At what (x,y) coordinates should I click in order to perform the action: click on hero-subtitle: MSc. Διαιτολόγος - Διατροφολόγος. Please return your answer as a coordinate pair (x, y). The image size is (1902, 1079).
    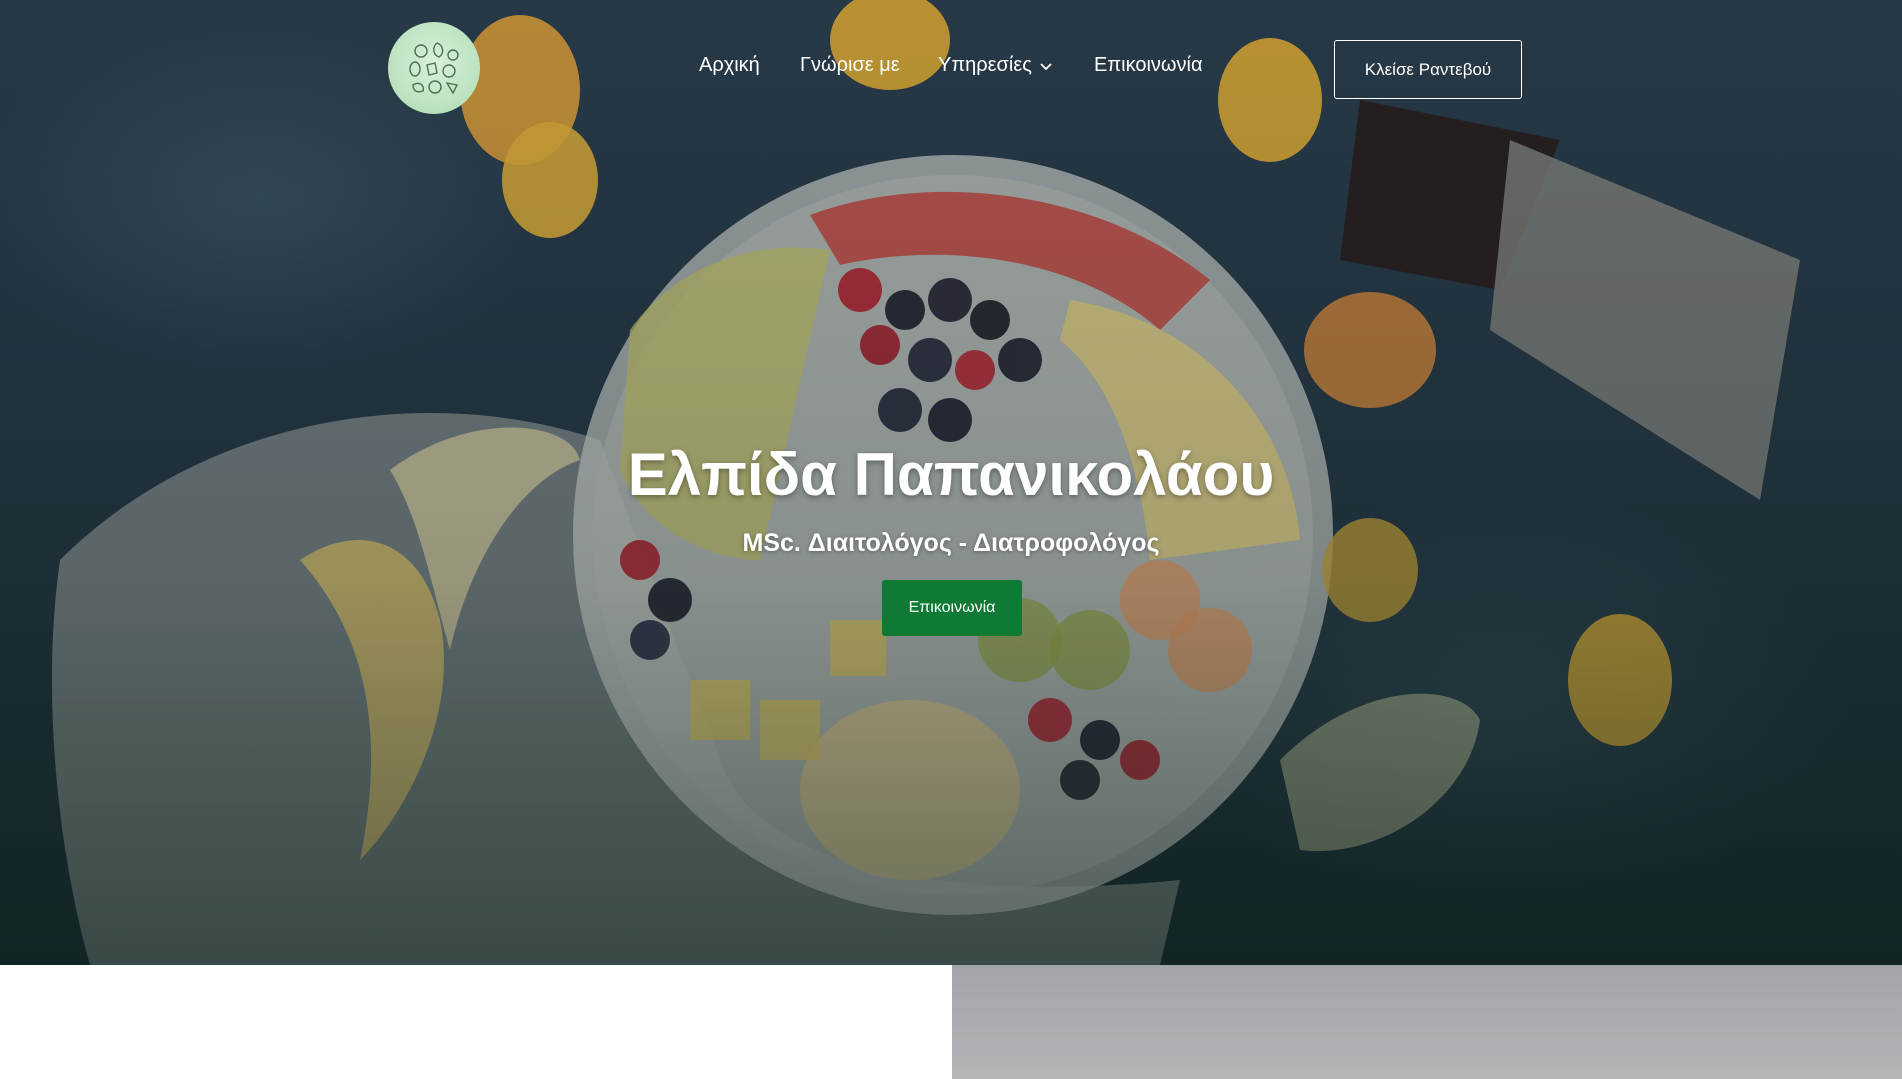
    Looking at the image, I should click on (951, 543).